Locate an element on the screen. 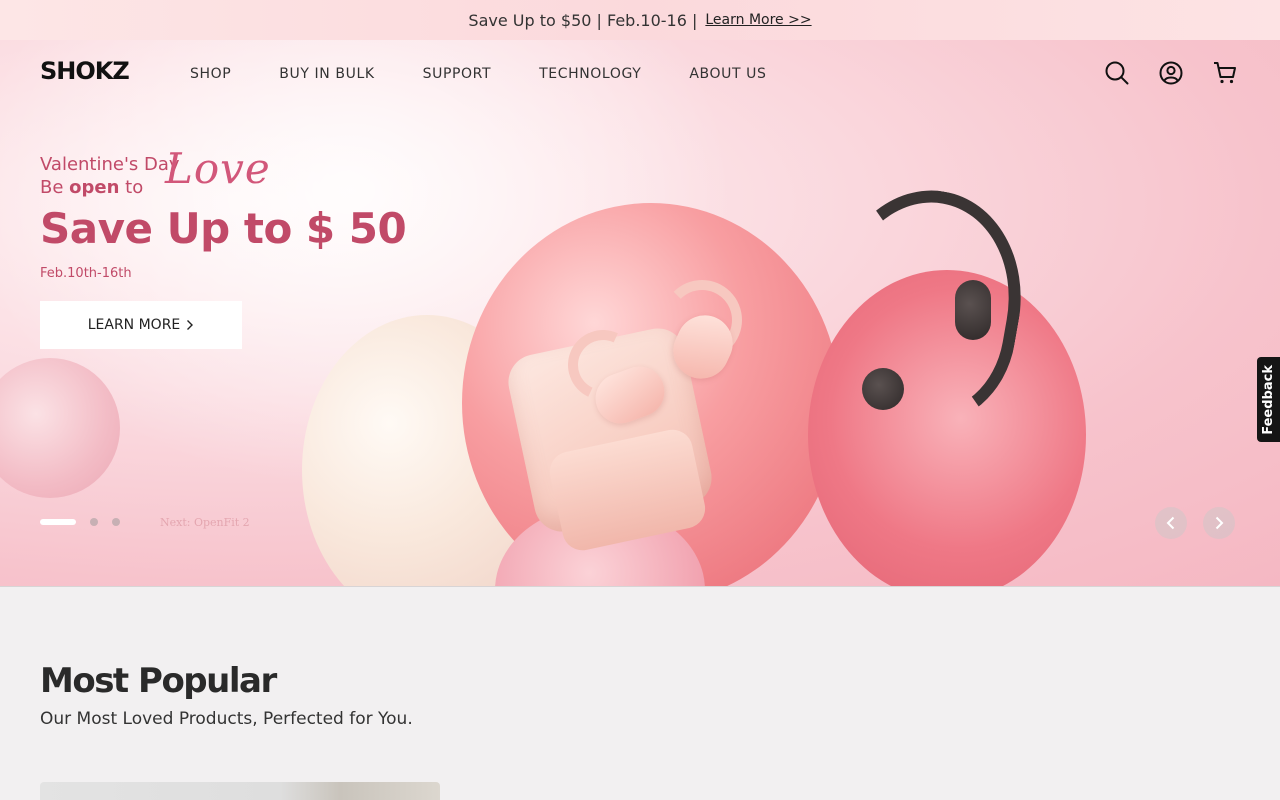 The width and height of the screenshot is (1280, 800). headphones-pod-left is located at coordinates (883, 389).